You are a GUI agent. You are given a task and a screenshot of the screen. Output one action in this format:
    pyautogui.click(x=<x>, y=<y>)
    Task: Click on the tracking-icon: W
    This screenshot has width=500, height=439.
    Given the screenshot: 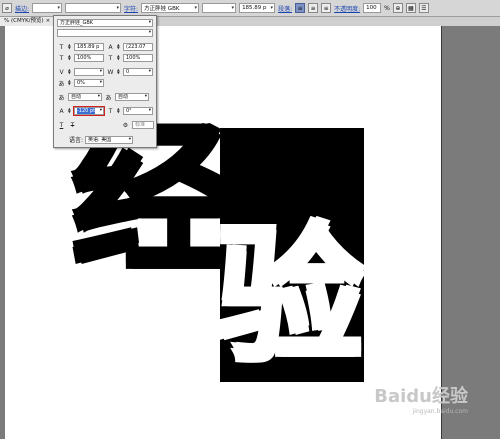 What is the action you would take?
    pyautogui.click(x=110, y=72)
    